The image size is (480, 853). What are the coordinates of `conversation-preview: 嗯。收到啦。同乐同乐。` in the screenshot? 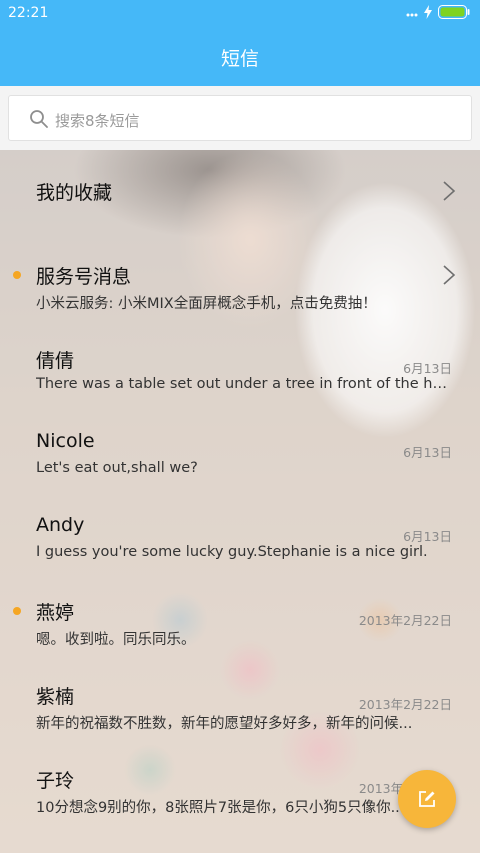 It's located at (116, 640).